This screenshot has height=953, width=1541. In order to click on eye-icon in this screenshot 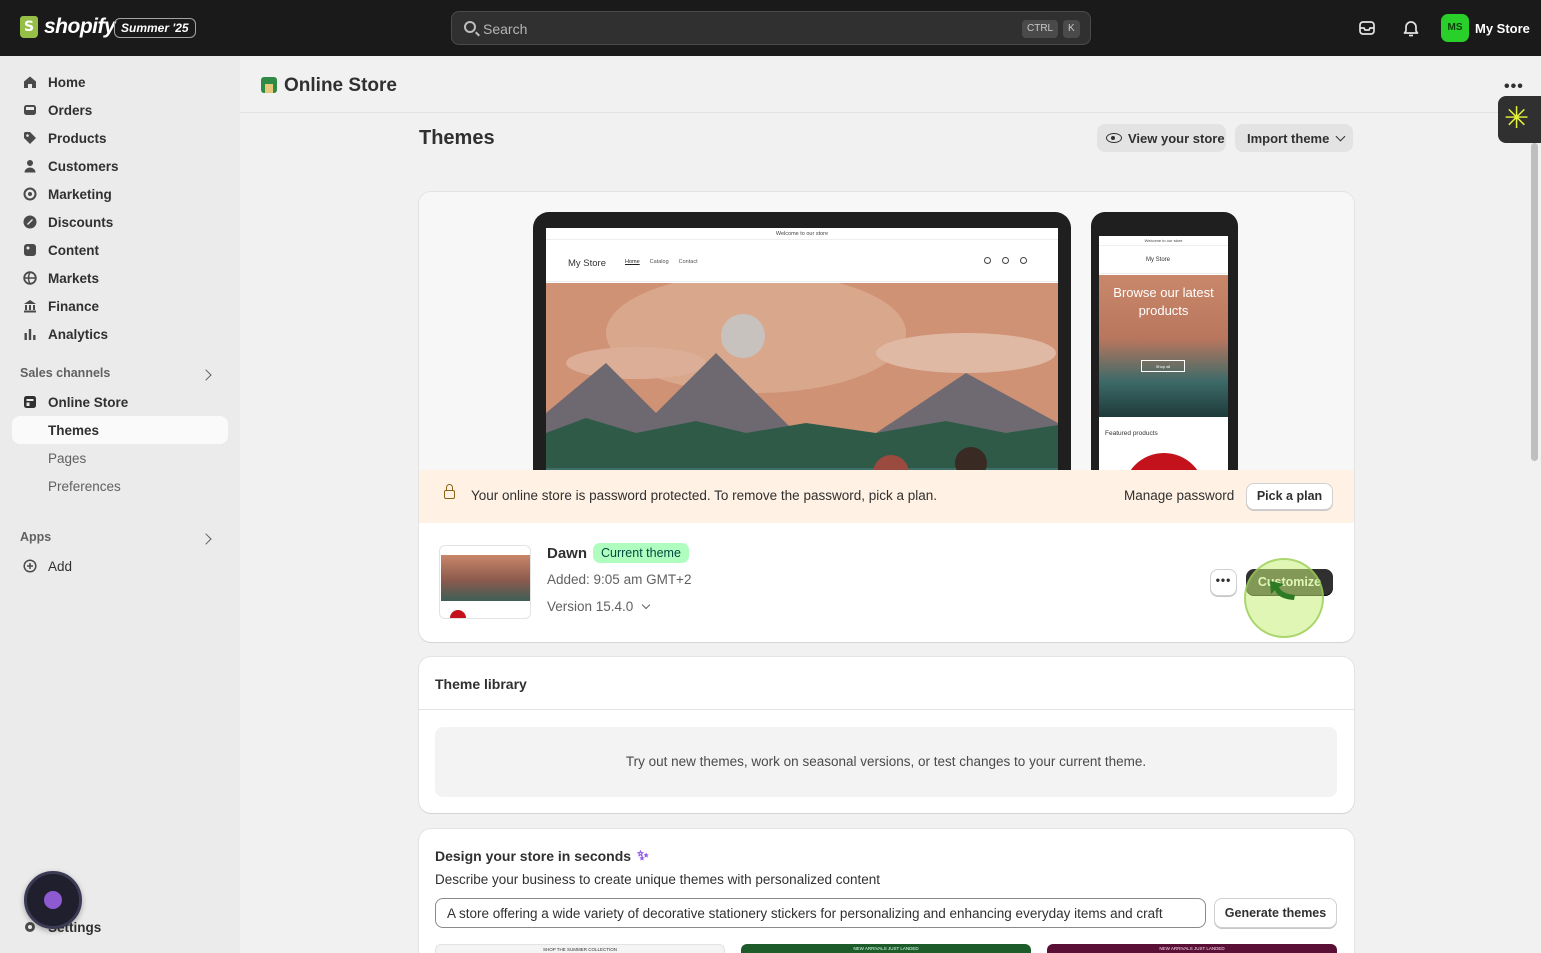, I will do `click(1114, 138)`.